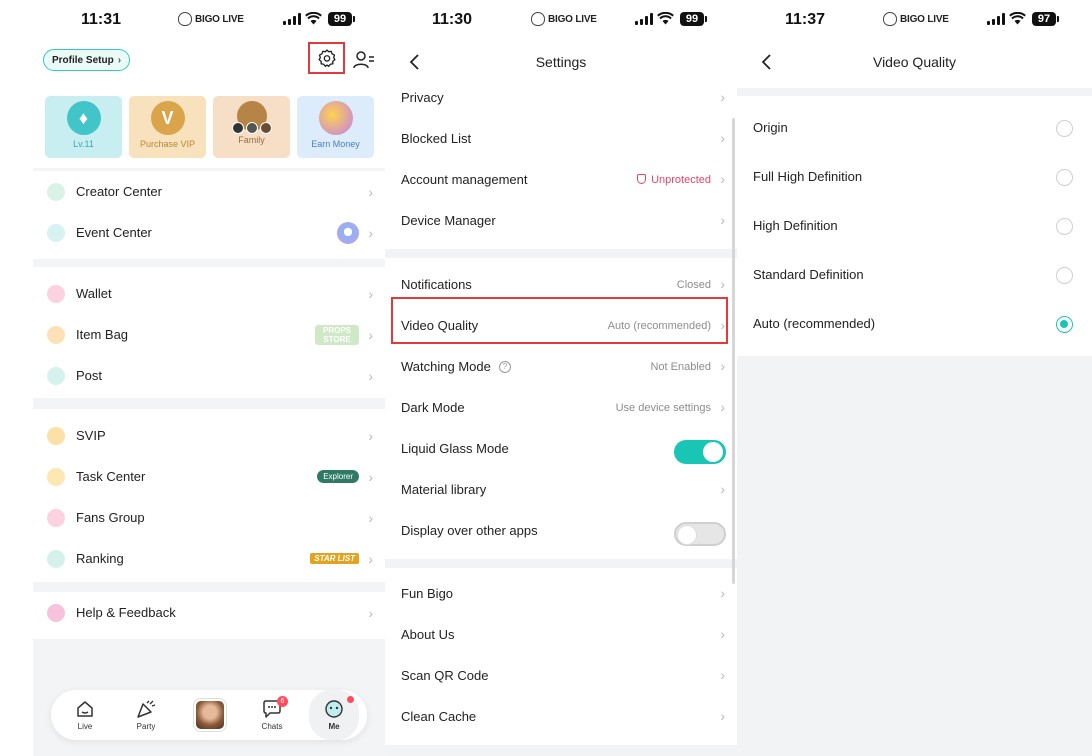  I want to click on status-time: 11:37, so click(805, 19).